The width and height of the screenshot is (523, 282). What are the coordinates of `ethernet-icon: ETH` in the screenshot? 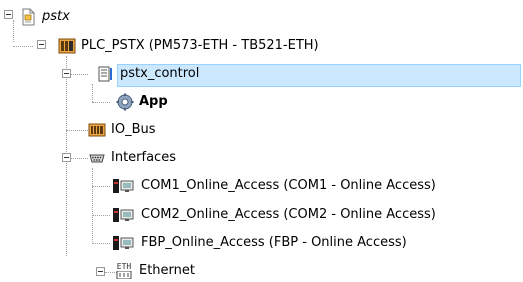 It's located at (124, 271).